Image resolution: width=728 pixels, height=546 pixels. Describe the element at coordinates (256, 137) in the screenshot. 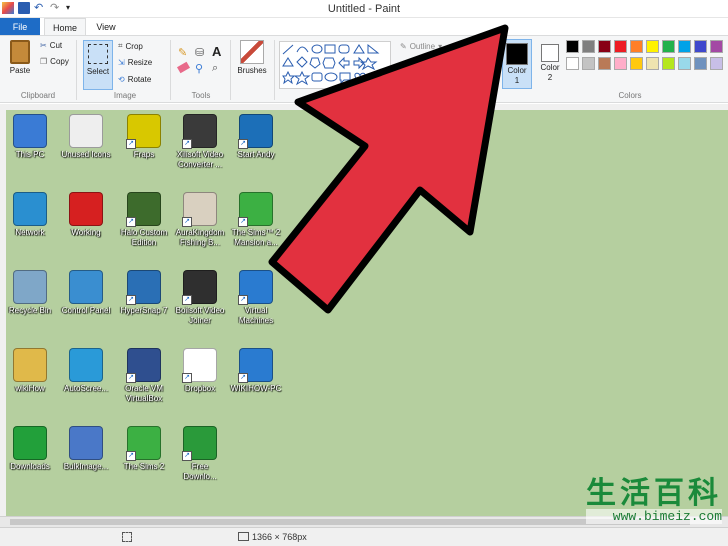

I see `desktop-icon: ↗ Start Andy` at that location.